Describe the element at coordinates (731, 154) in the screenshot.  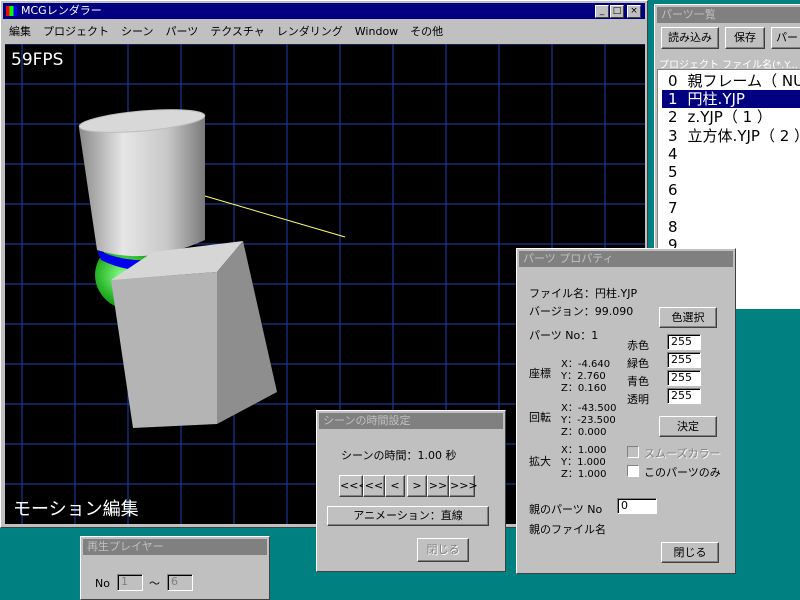
I see `list-item: 4` at that location.